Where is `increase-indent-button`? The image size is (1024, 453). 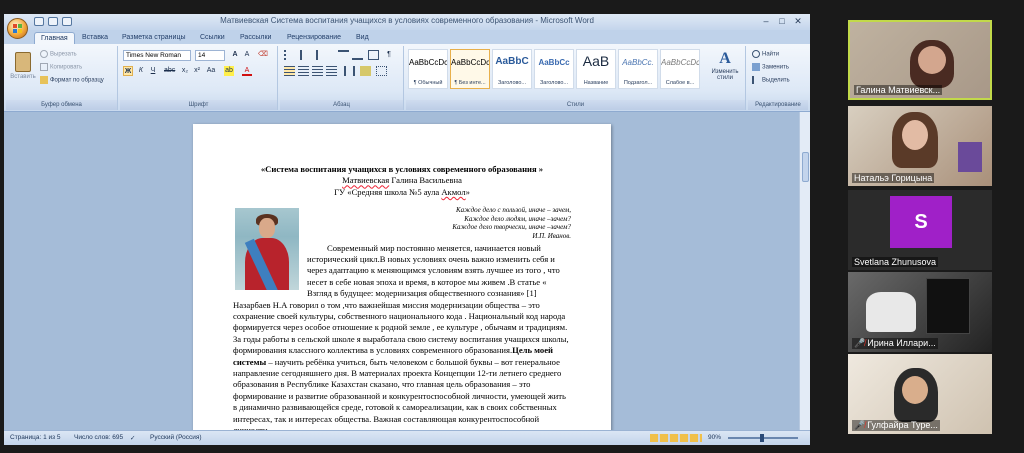 increase-indent-button is located at coordinates (357, 55).